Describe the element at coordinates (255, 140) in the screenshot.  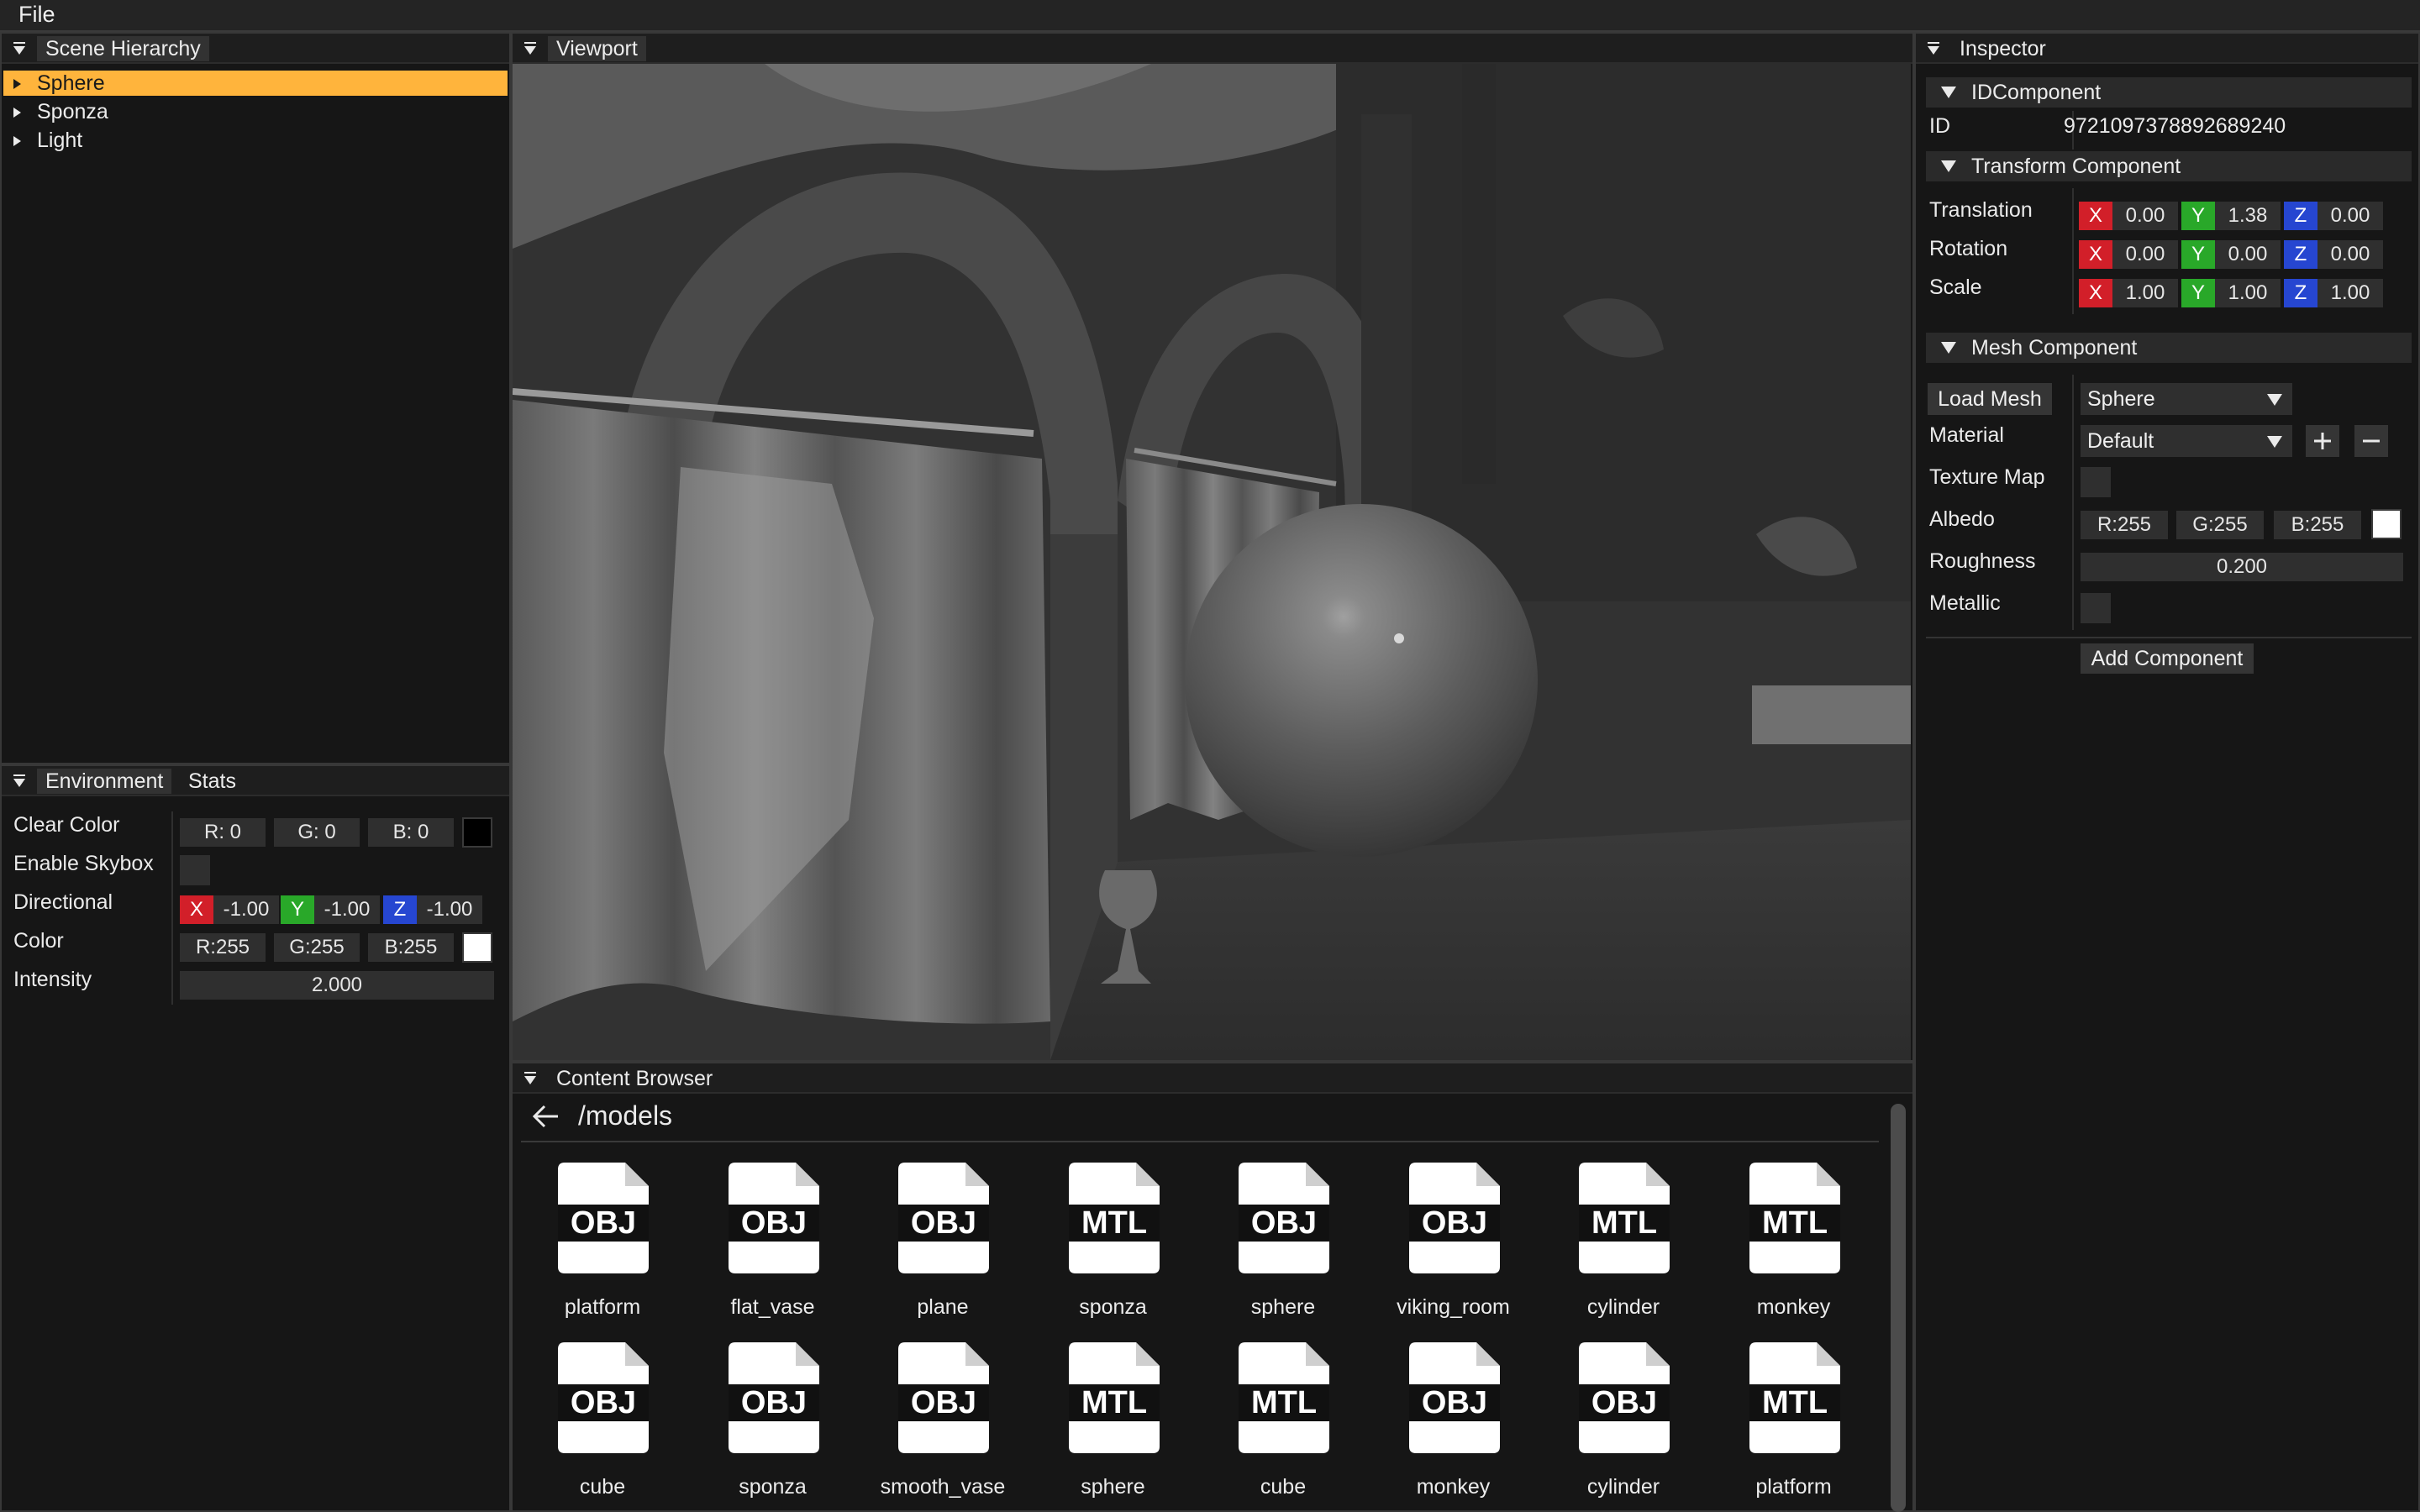
I see `hierarchy-item-light: Light` at that location.